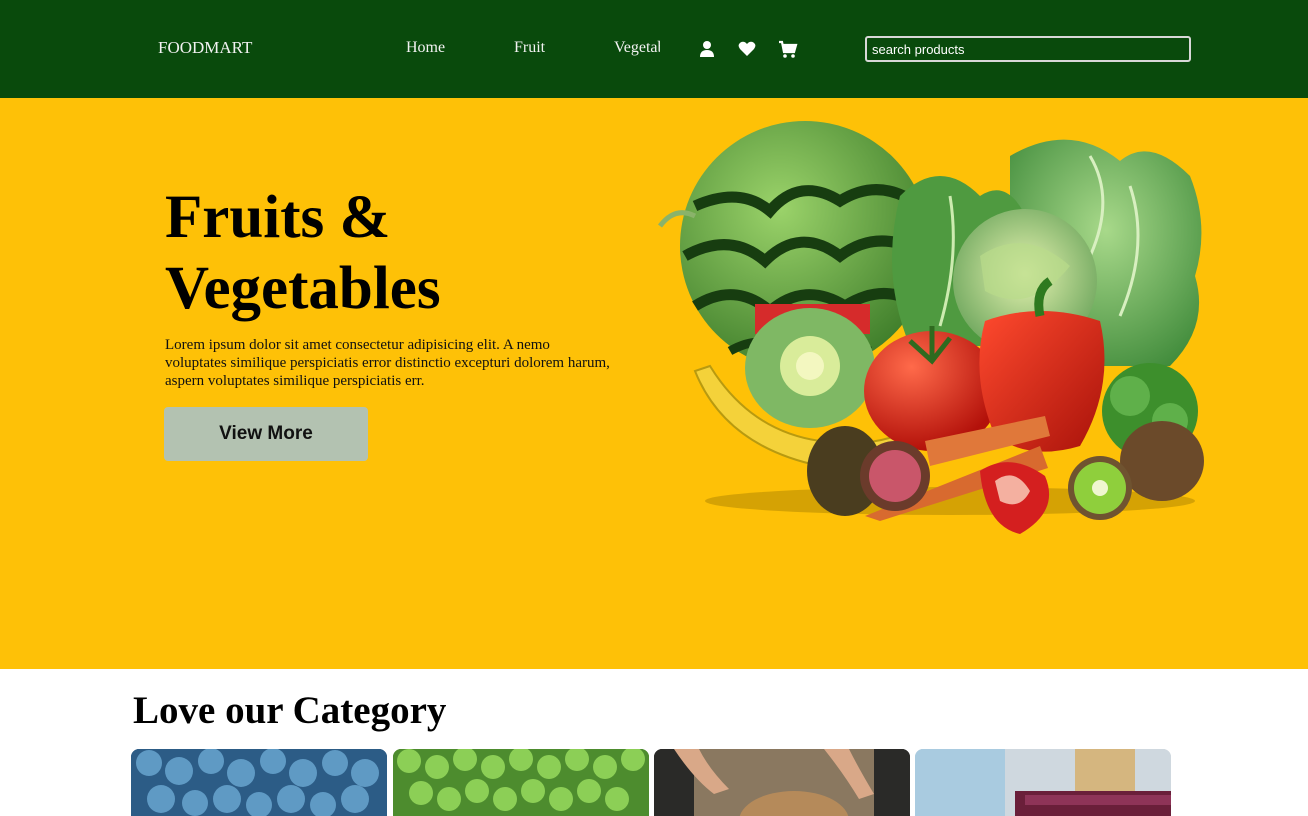 The width and height of the screenshot is (1308, 816). I want to click on nav-link-home: Home, so click(425, 48).